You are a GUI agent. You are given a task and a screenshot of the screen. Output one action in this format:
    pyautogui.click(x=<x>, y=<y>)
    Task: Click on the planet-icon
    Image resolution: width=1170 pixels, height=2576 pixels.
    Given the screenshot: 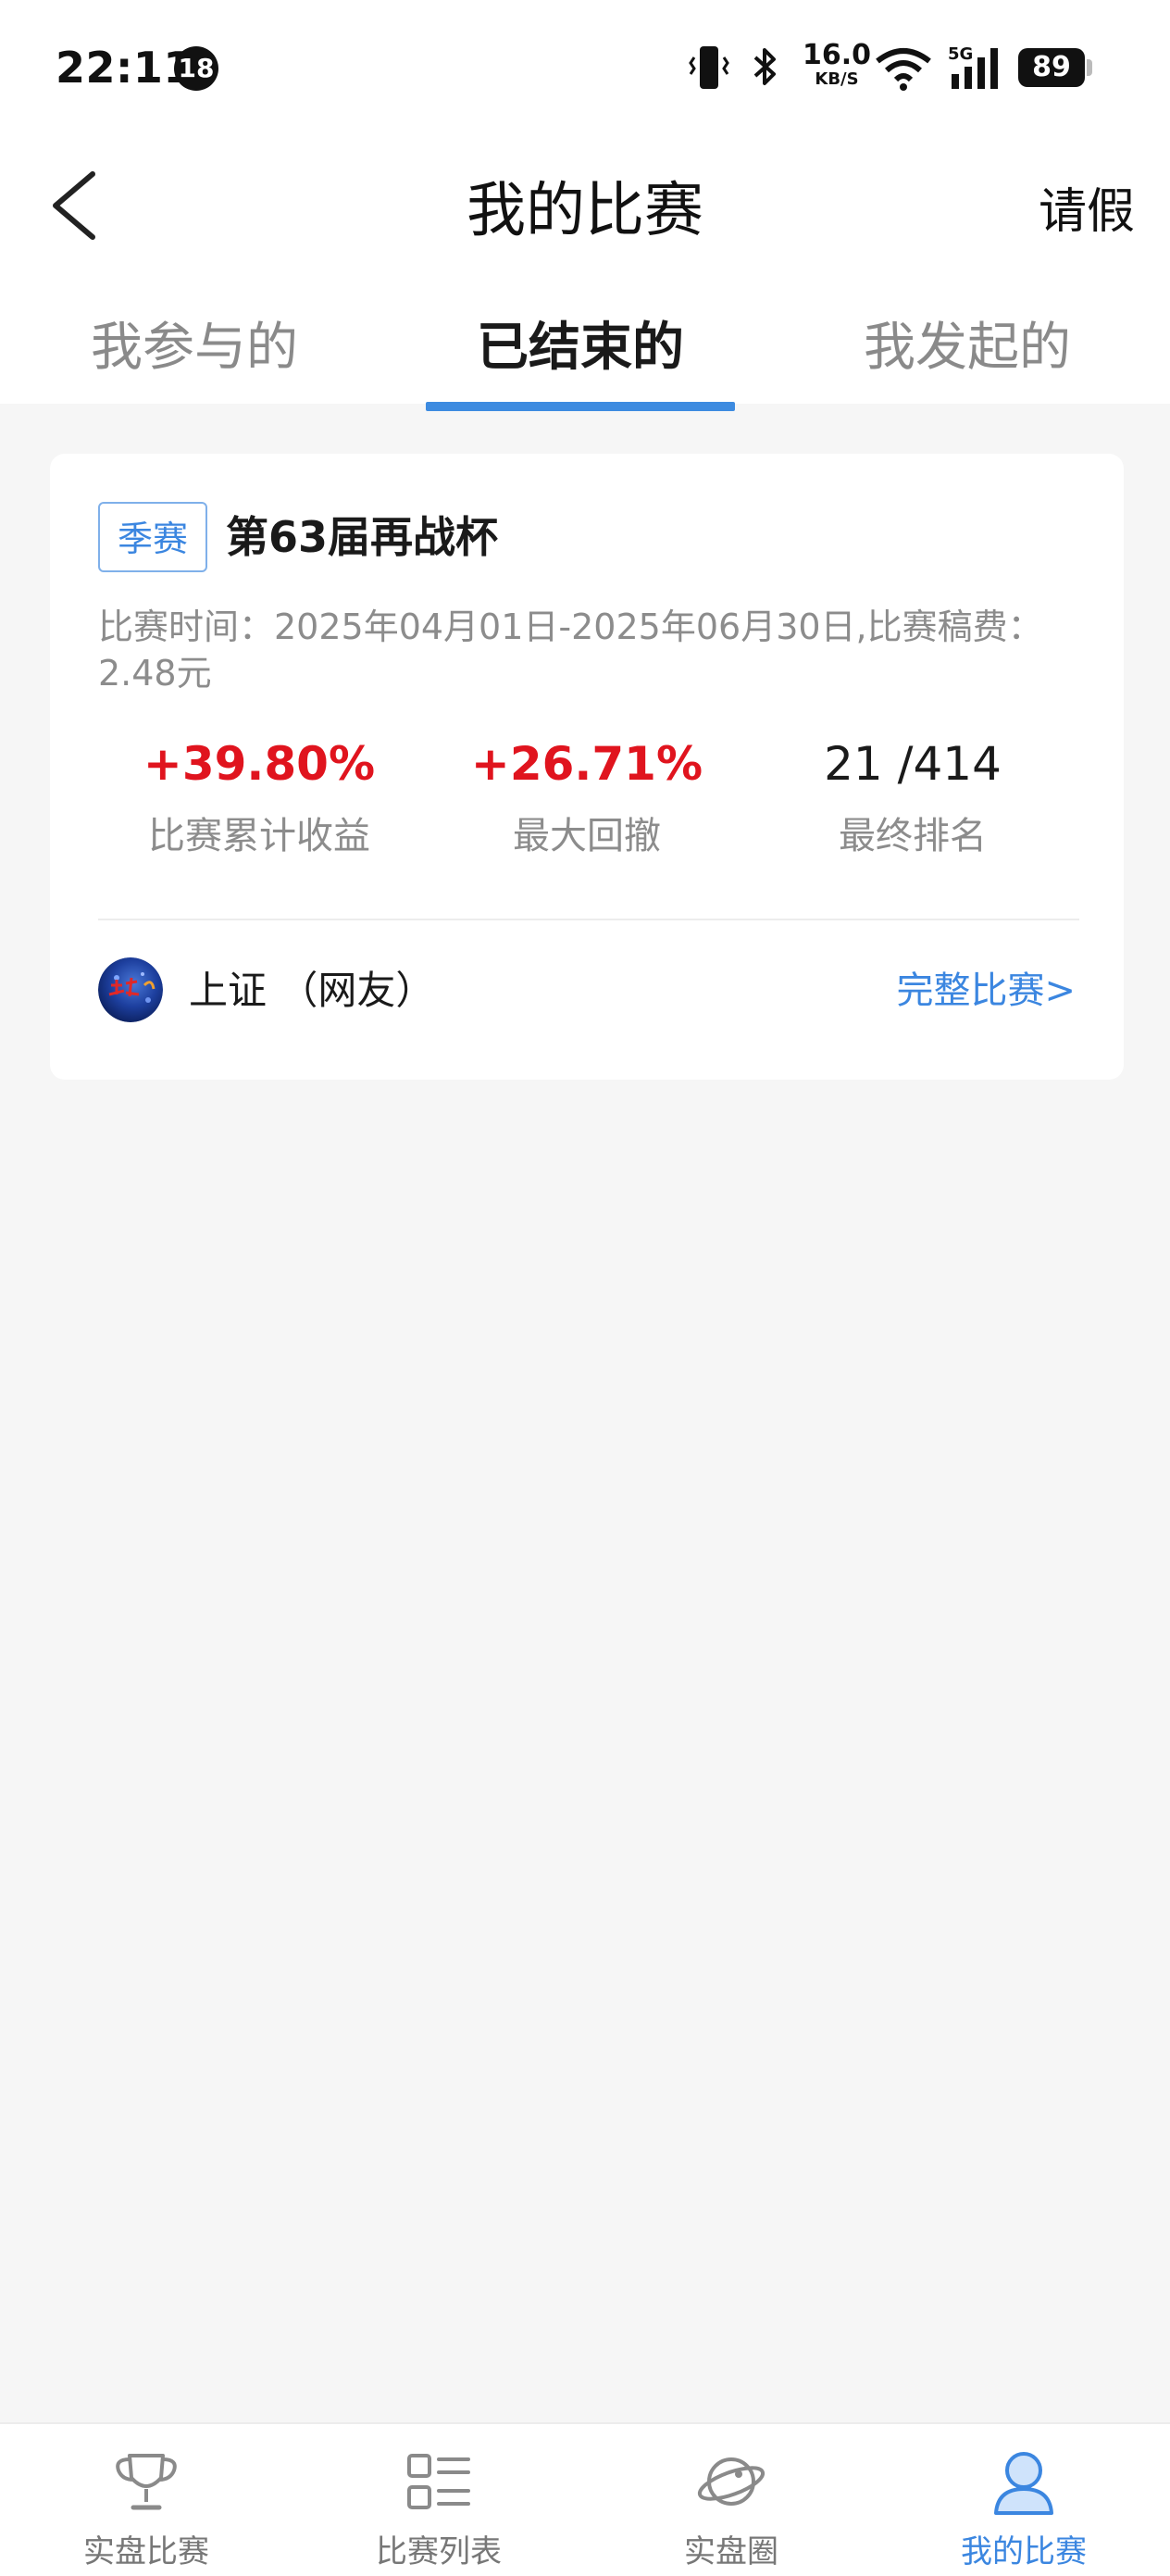 What is the action you would take?
    pyautogui.click(x=731, y=2482)
    